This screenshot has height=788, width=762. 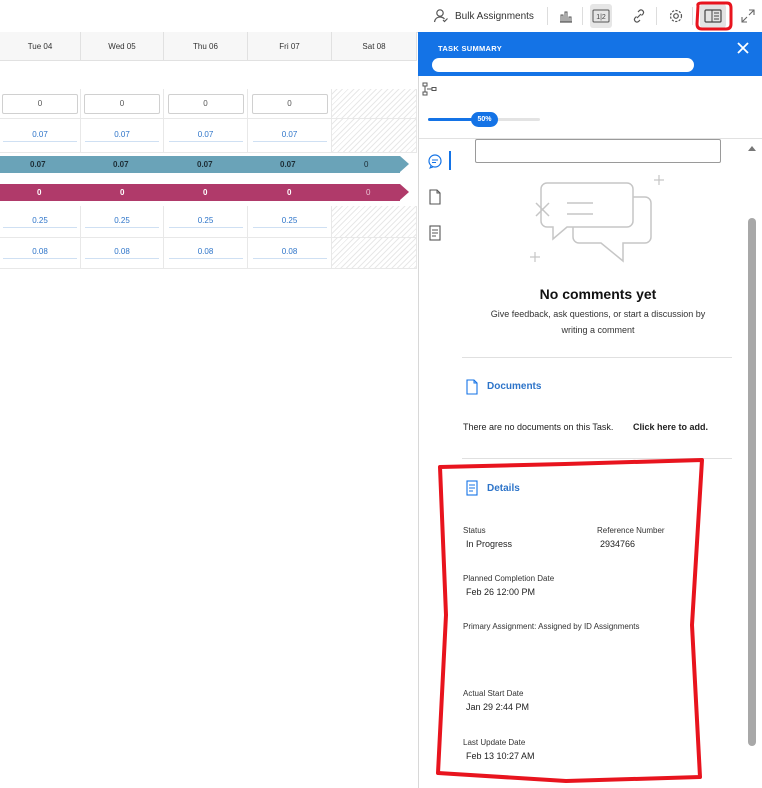 I want to click on no-comments-subtitle-2: writing a comment, so click(x=598, y=330).